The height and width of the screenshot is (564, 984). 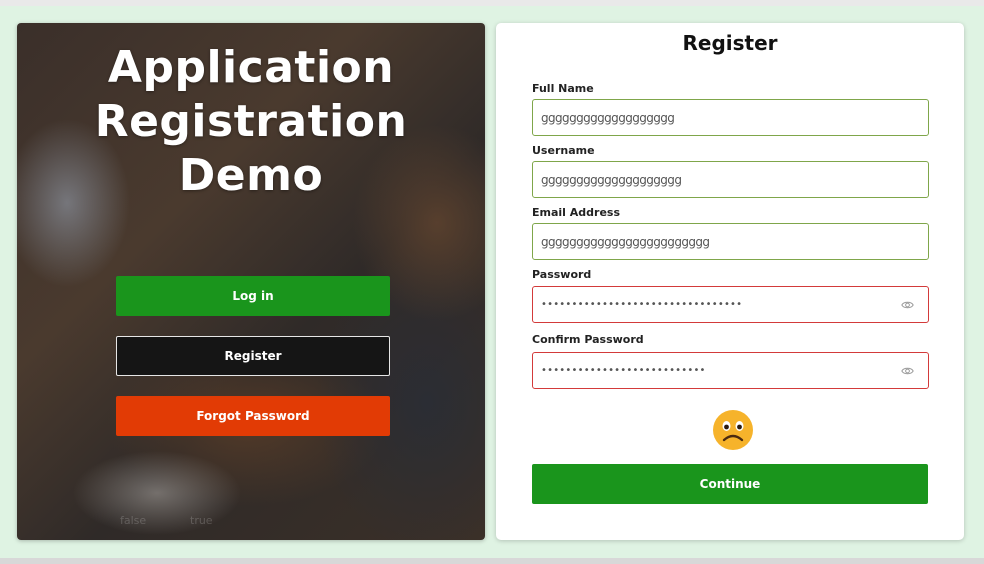 I want to click on username-field: gggggggggggggggggggg, so click(x=730, y=179).